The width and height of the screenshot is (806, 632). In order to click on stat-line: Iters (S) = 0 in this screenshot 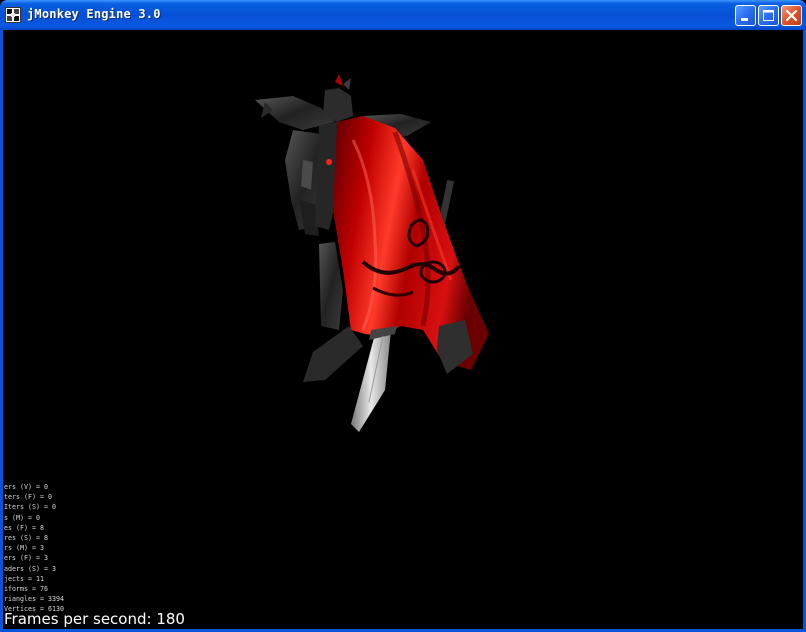, I will do `click(30, 507)`.